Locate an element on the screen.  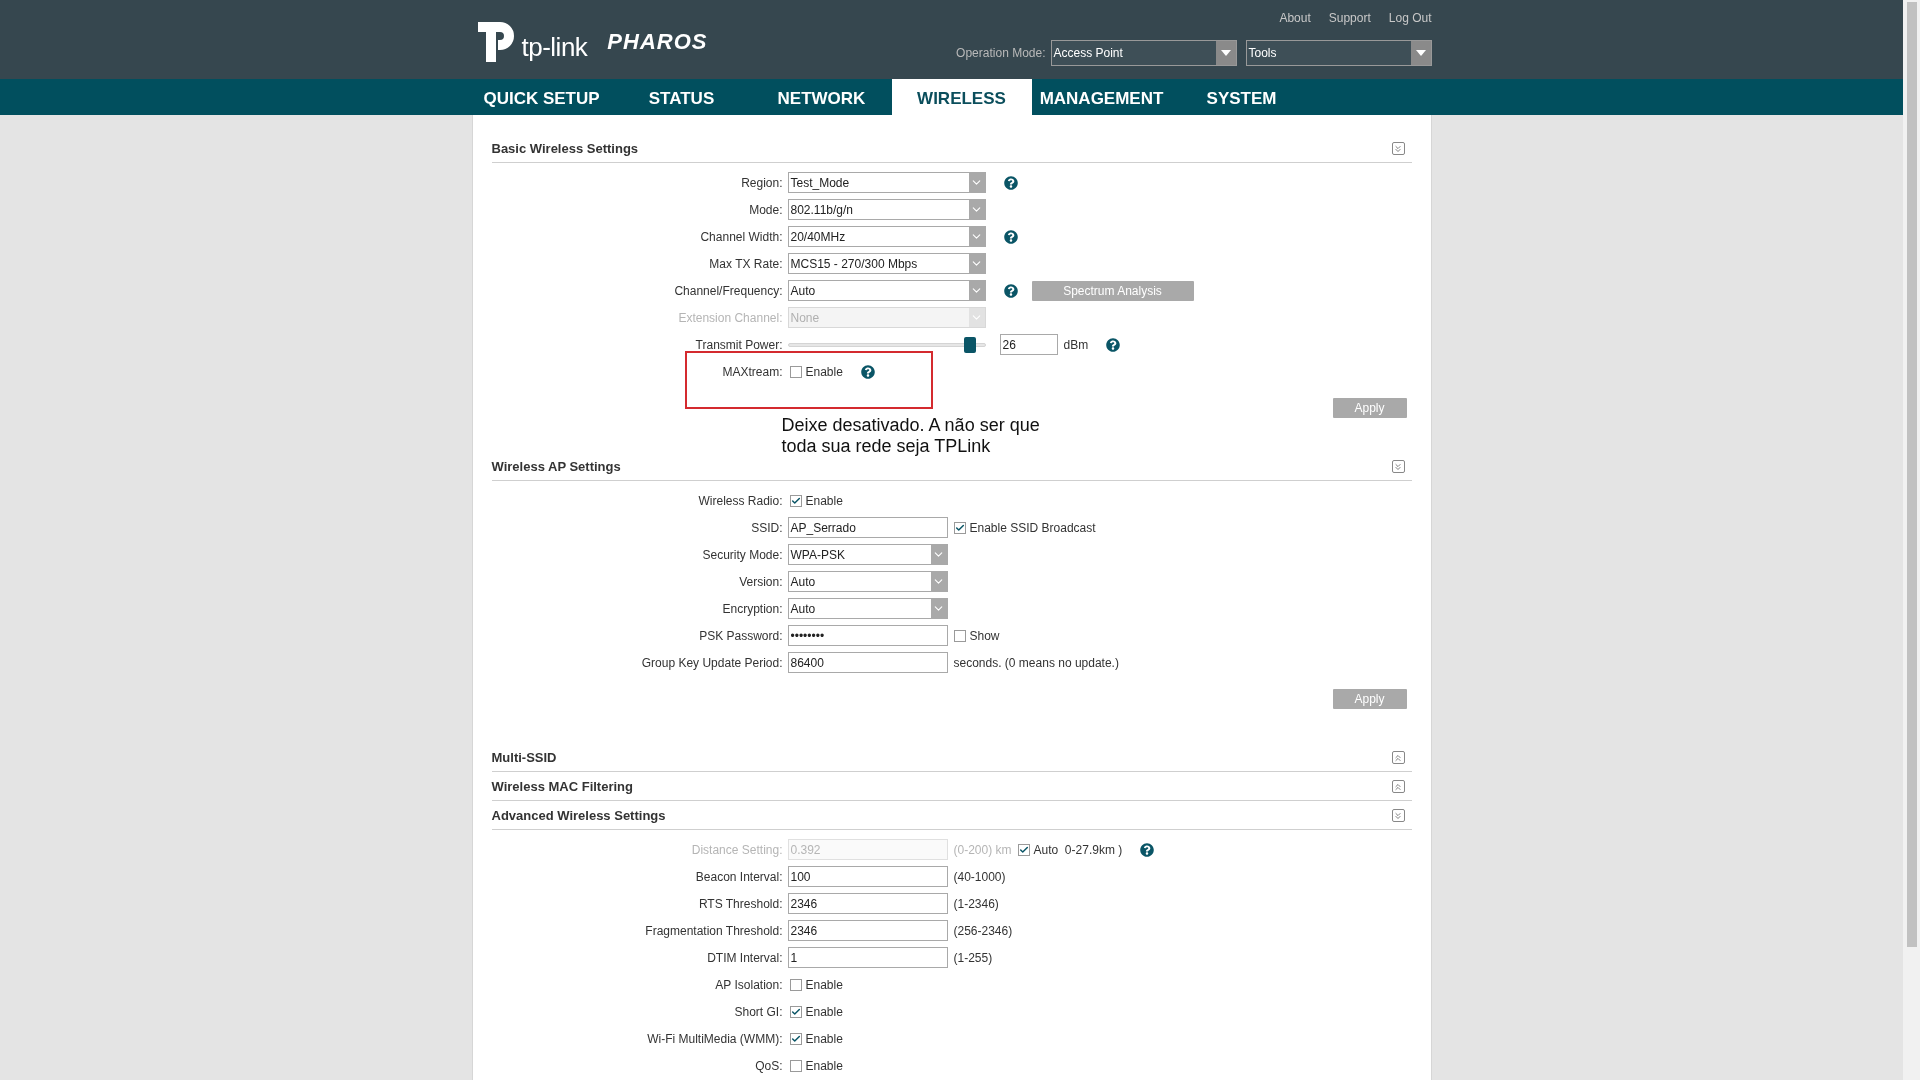
checkbox: Show is located at coordinates (976, 635).